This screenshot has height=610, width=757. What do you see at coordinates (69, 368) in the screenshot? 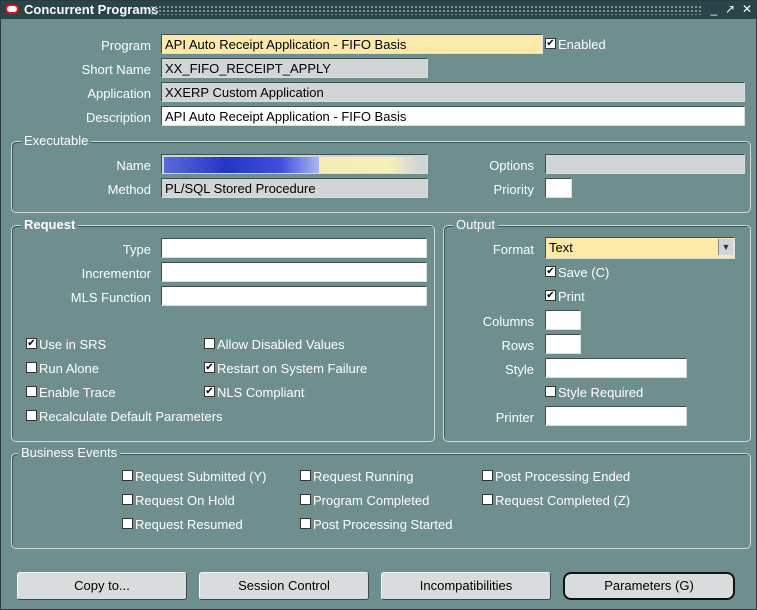
I see `run-alone-label: Run Alone` at bounding box center [69, 368].